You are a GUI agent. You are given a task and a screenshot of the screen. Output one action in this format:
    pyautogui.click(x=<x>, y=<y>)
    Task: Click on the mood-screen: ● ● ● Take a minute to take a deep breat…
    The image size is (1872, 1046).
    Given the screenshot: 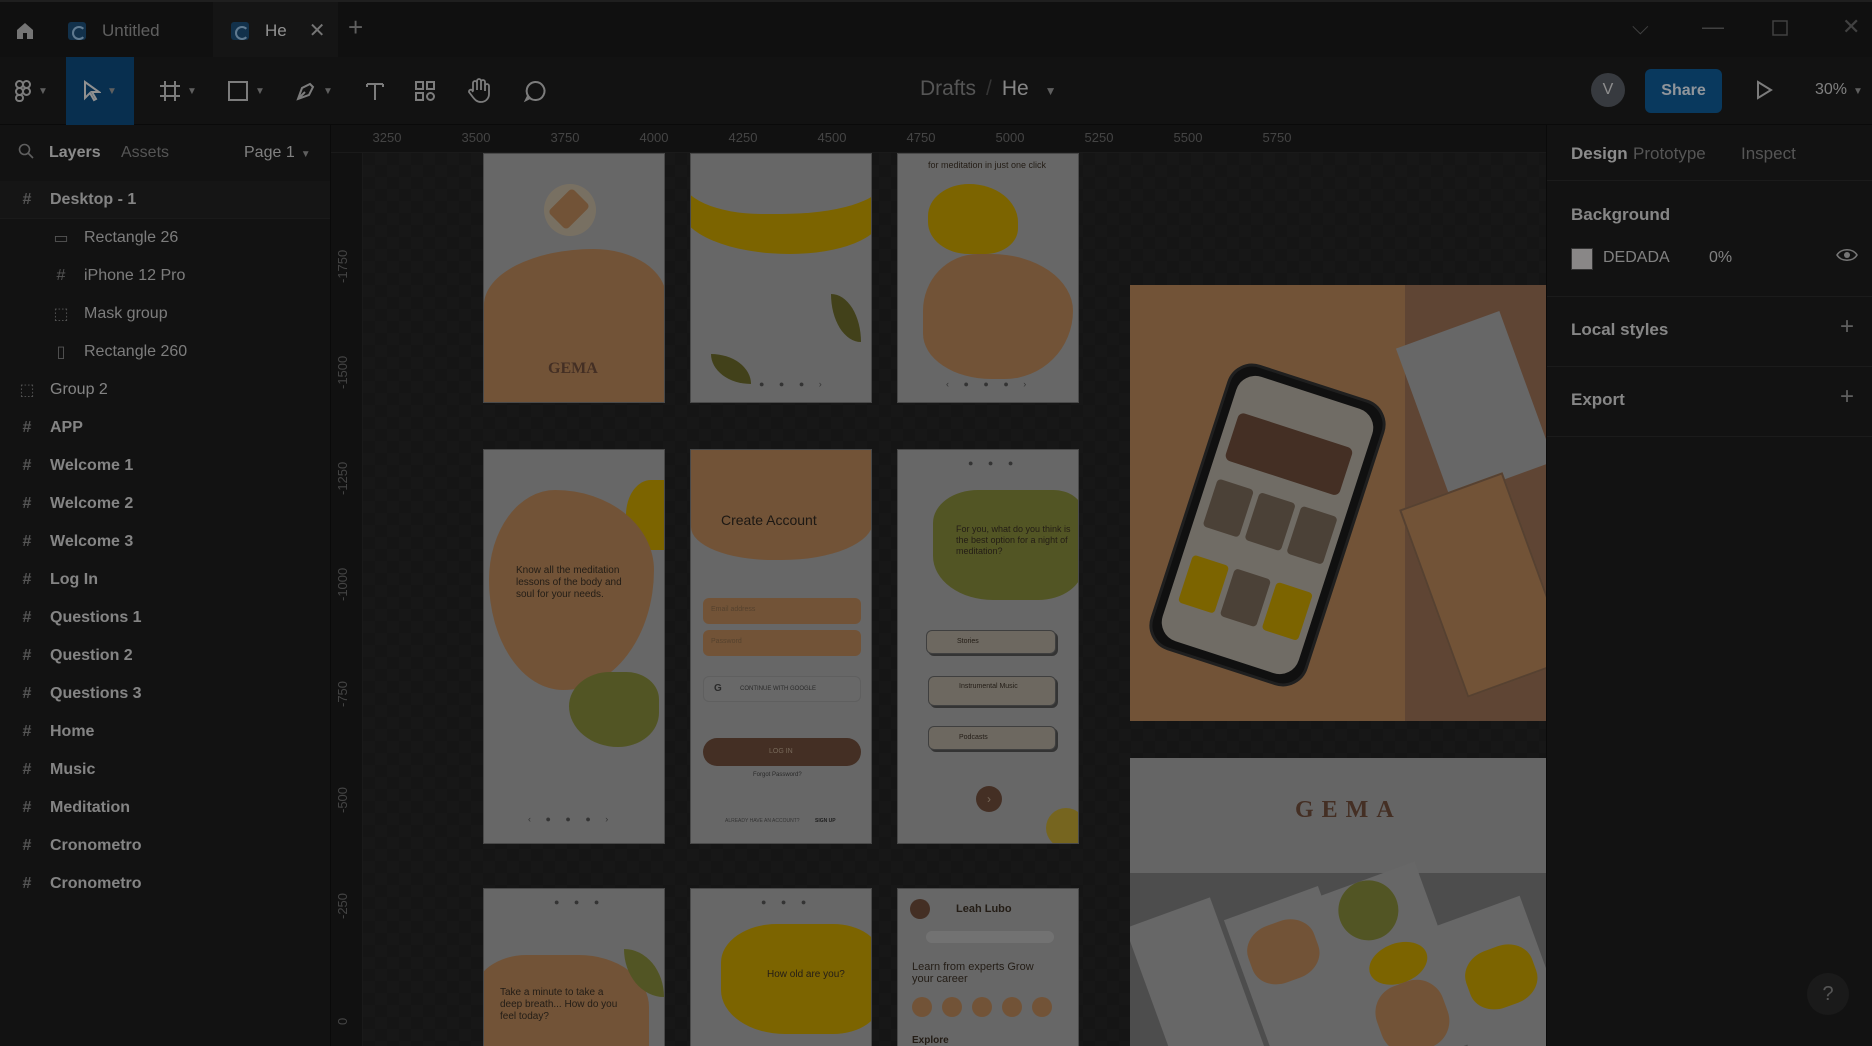 What is the action you would take?
    pyautogui.click(x=574, y=967)
    